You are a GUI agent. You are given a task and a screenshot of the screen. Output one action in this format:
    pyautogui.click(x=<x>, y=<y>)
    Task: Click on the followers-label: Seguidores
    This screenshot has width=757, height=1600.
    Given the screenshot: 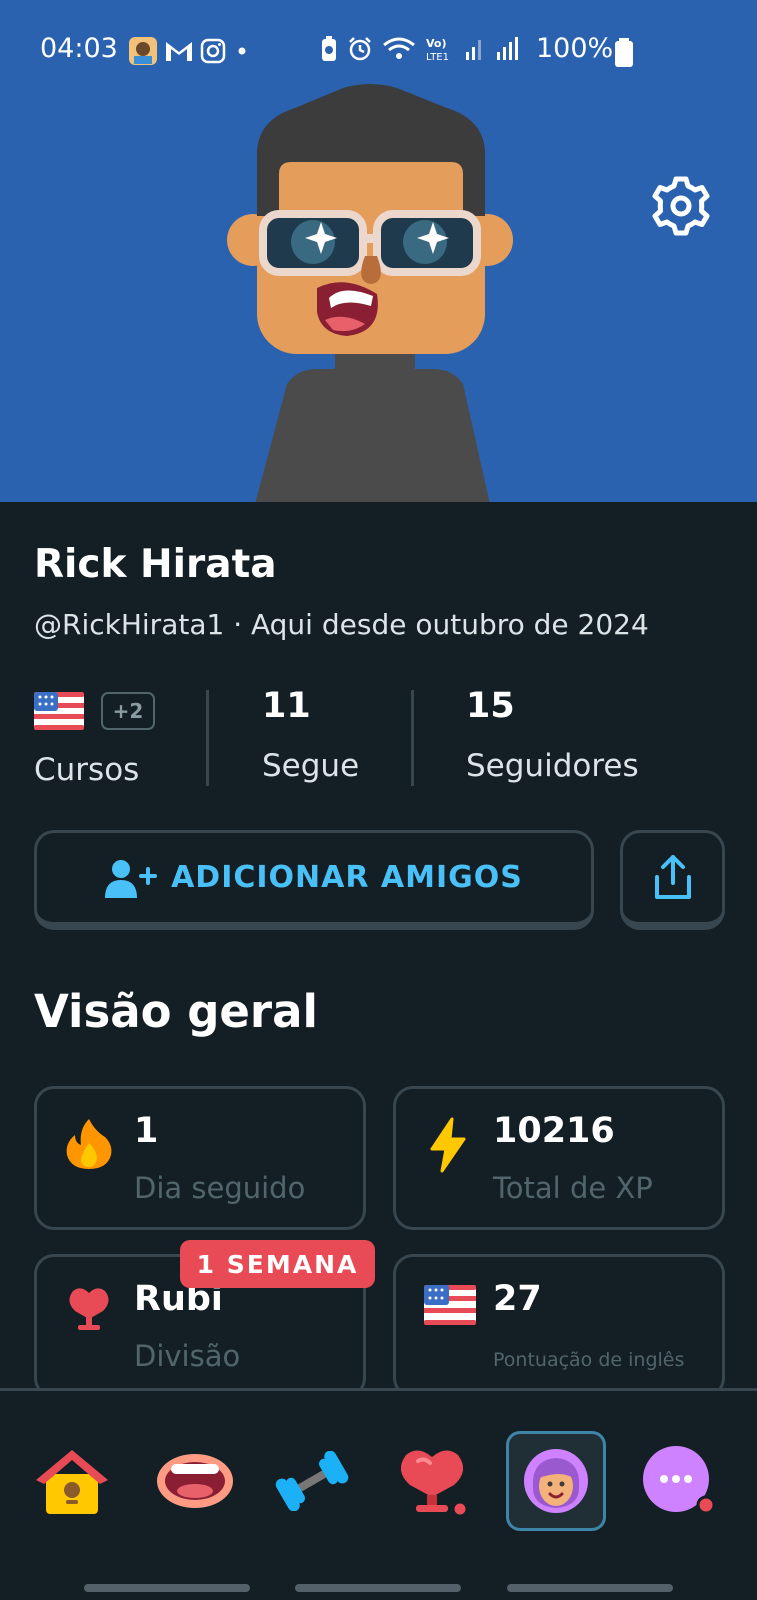 What is the action you would take?
    pyautogui.click(x=552, y=766)
    